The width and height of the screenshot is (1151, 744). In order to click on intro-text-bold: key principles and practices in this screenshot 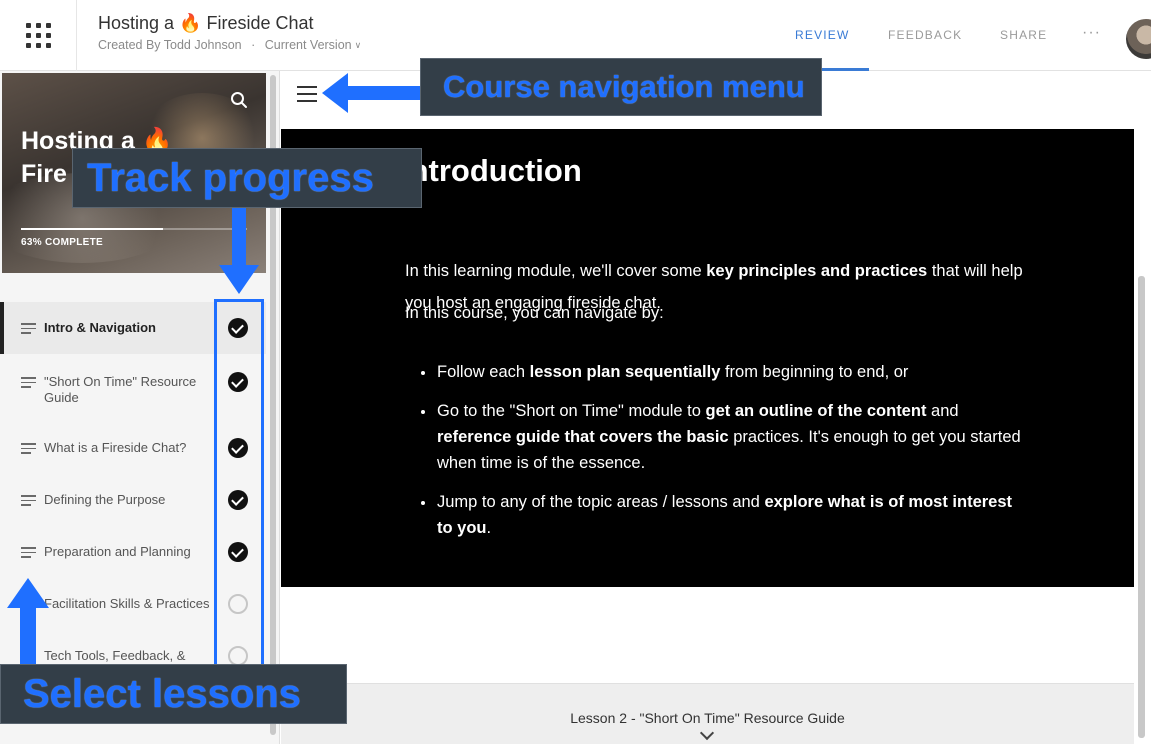, I will do `click(817, 271)`.